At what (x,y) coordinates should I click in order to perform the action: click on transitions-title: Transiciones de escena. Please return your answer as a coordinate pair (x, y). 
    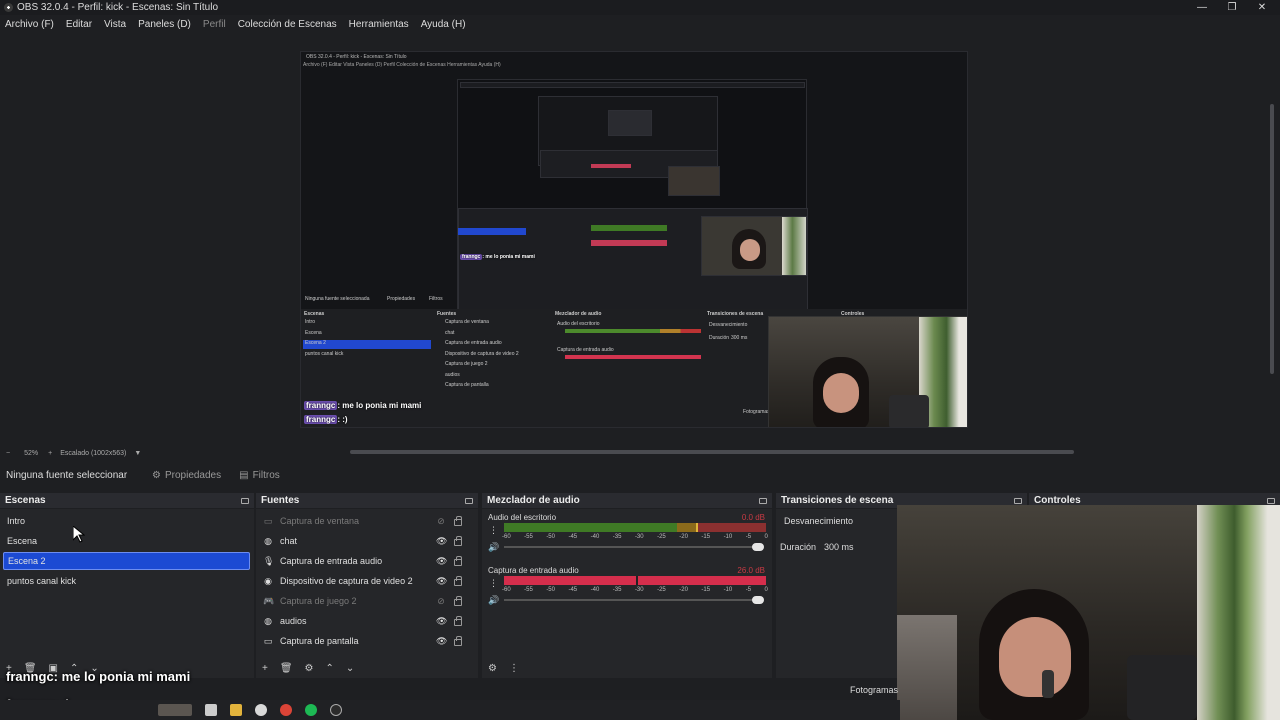
    Looking at the image, I should click on (837, 500).